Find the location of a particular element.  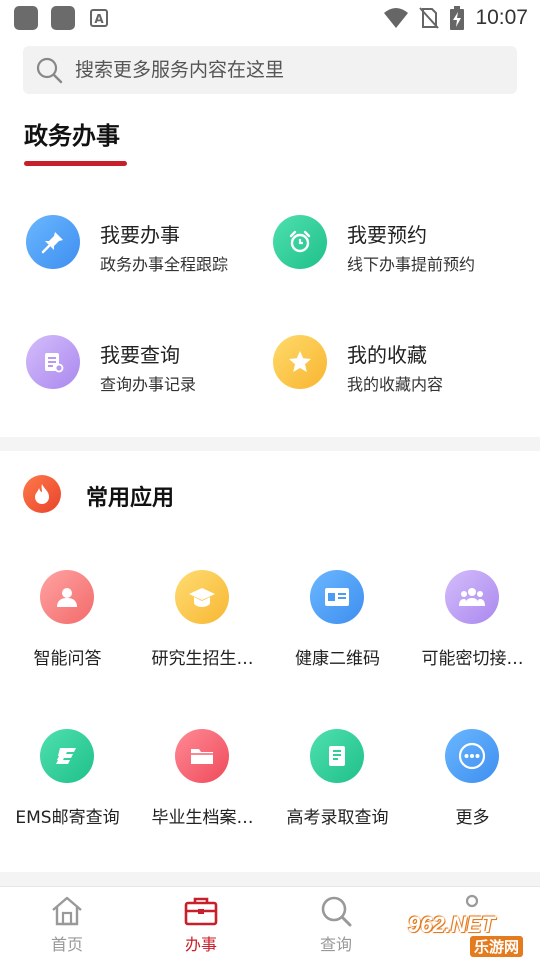

folder-icon is located at coordinates (202, 756).